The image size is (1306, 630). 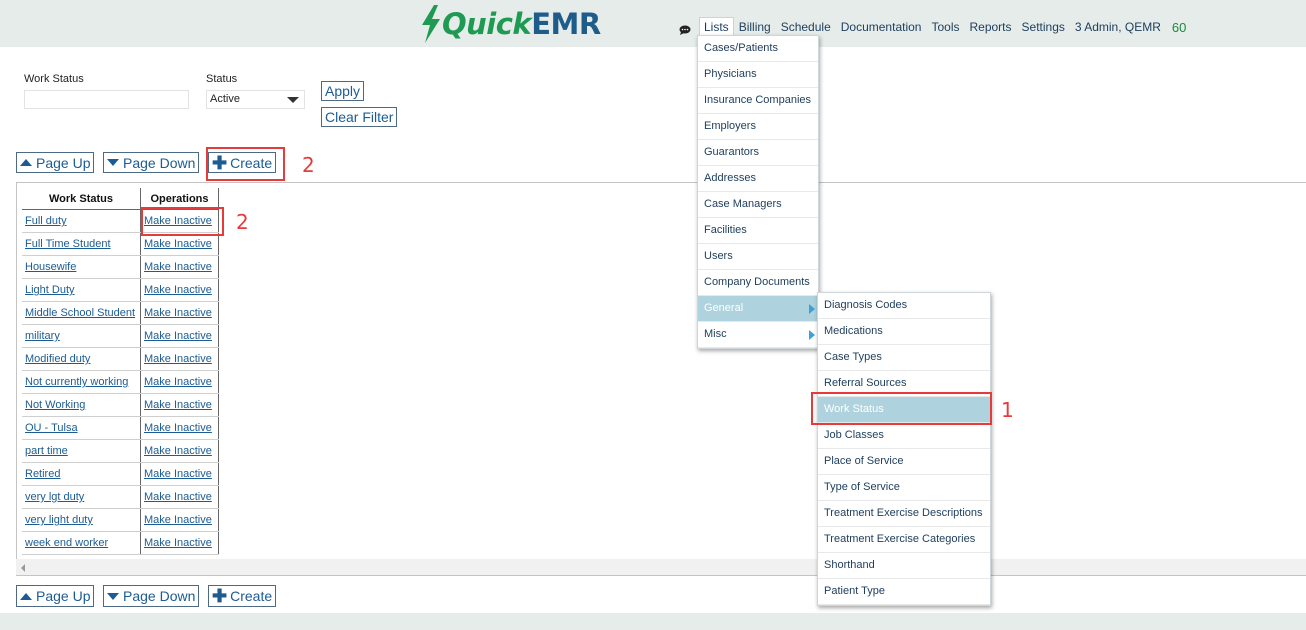 I want to click on menu-item-label: Treatment Exercise Descriptions, so click(x=903, y=513).